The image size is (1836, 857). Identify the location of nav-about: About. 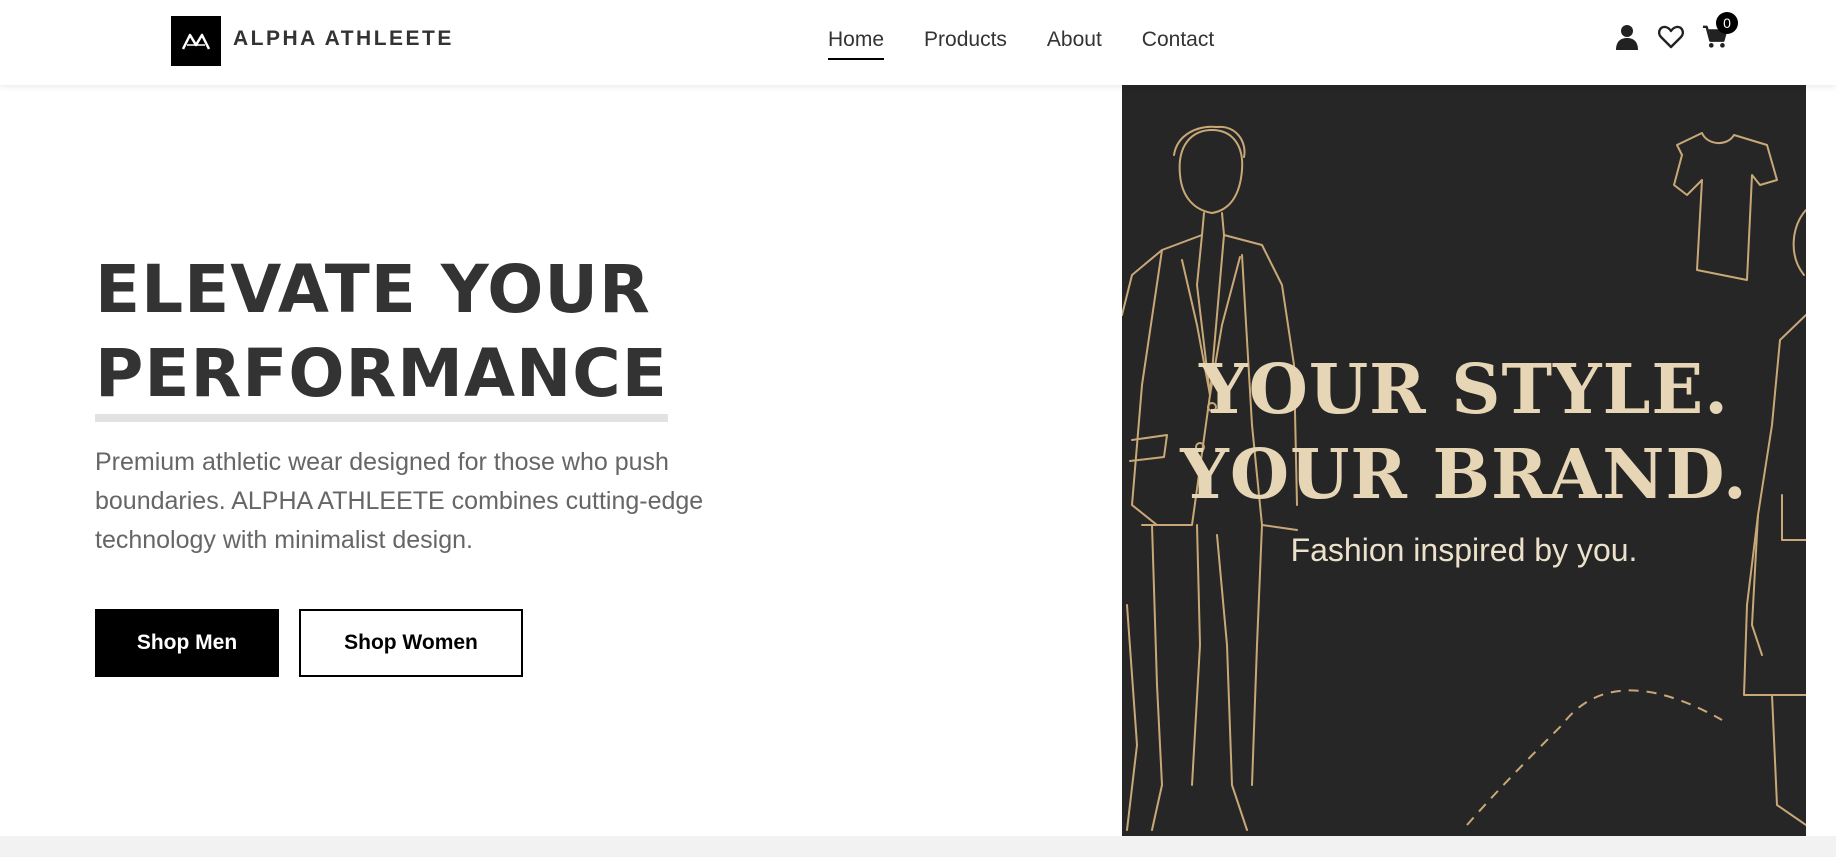
(1074, 44).